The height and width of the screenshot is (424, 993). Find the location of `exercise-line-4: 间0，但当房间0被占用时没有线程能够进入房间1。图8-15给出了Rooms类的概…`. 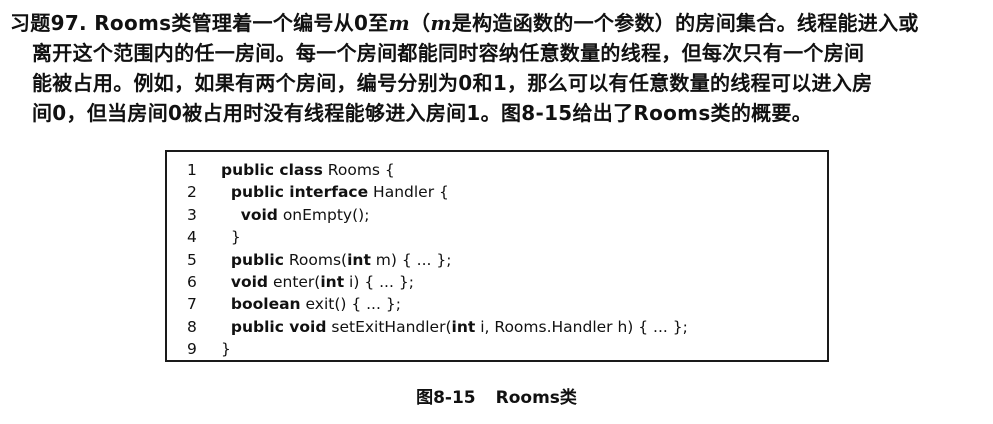

exercise-line-4: 间0，但当房间0被占用时没有线程能够进入房间1。图8-15给出了Rooms类的概… is located at coordinates (422, 113).